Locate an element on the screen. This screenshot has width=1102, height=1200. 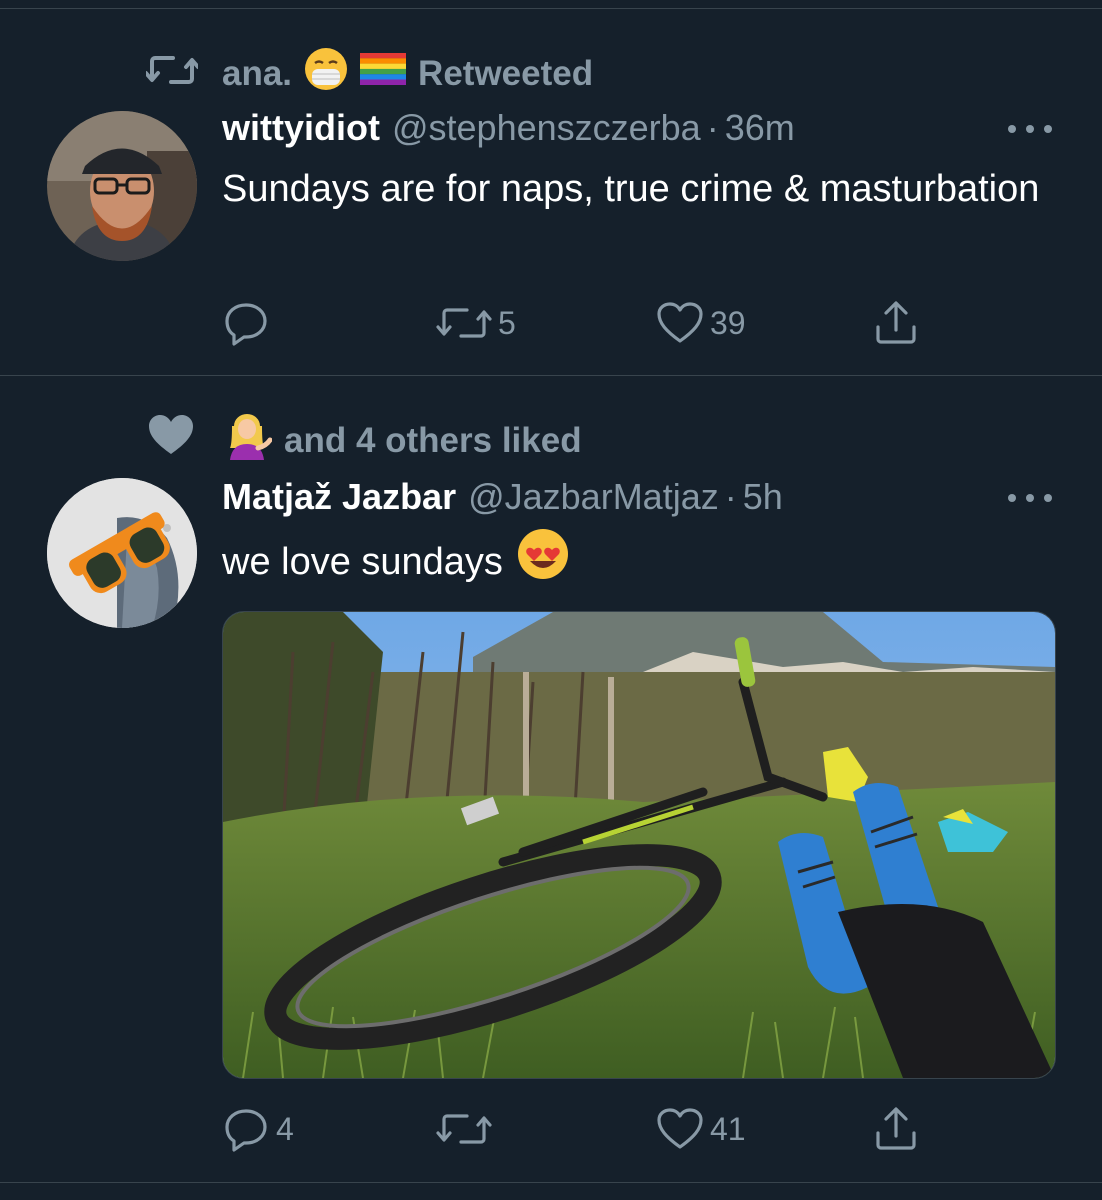
tweet-actions: 4 41 is located at coordinates (582, 1129).